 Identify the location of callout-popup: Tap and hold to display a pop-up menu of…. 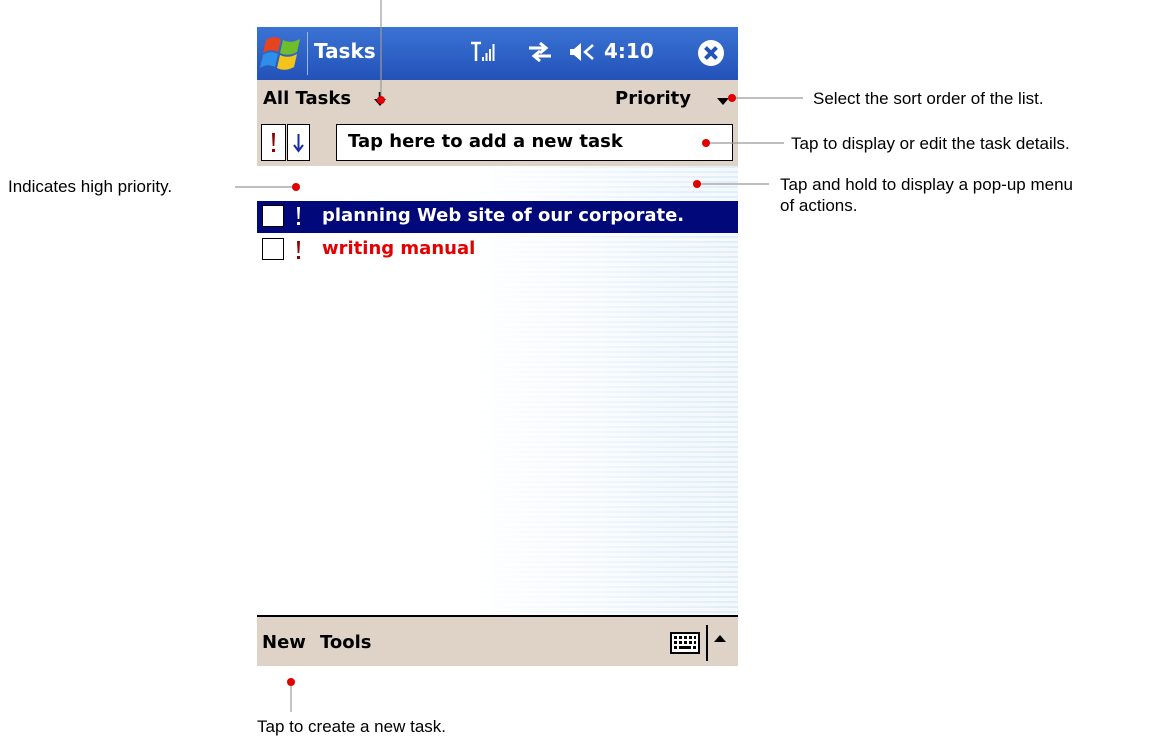
(926, 195).